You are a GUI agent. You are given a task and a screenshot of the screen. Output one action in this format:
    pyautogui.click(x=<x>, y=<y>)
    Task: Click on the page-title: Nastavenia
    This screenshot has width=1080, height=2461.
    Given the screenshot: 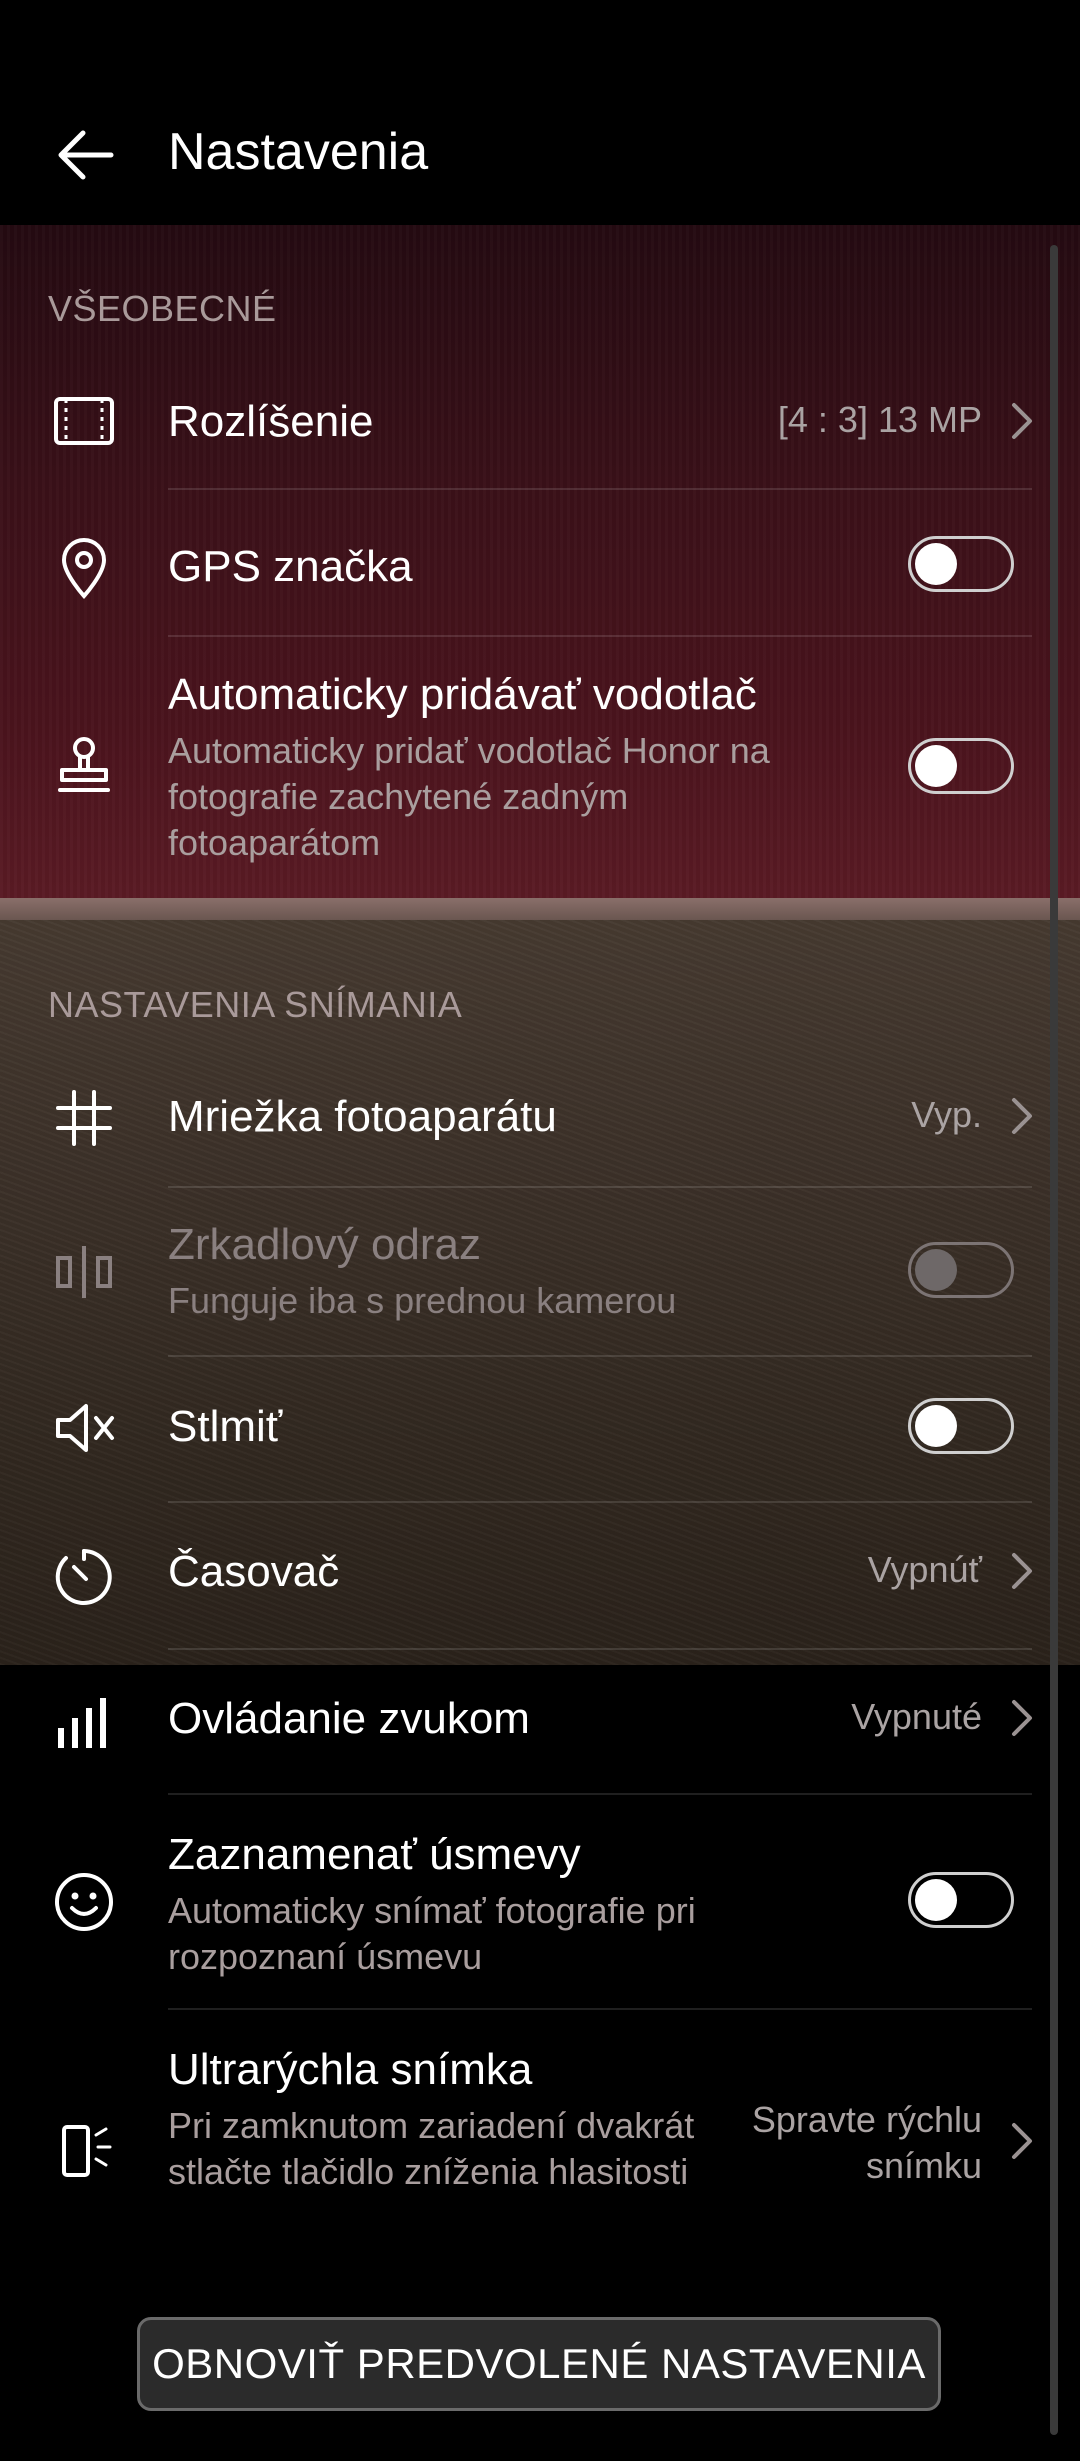 What is the action you would take?
    pyautogui.click(x=298, y=152)
    